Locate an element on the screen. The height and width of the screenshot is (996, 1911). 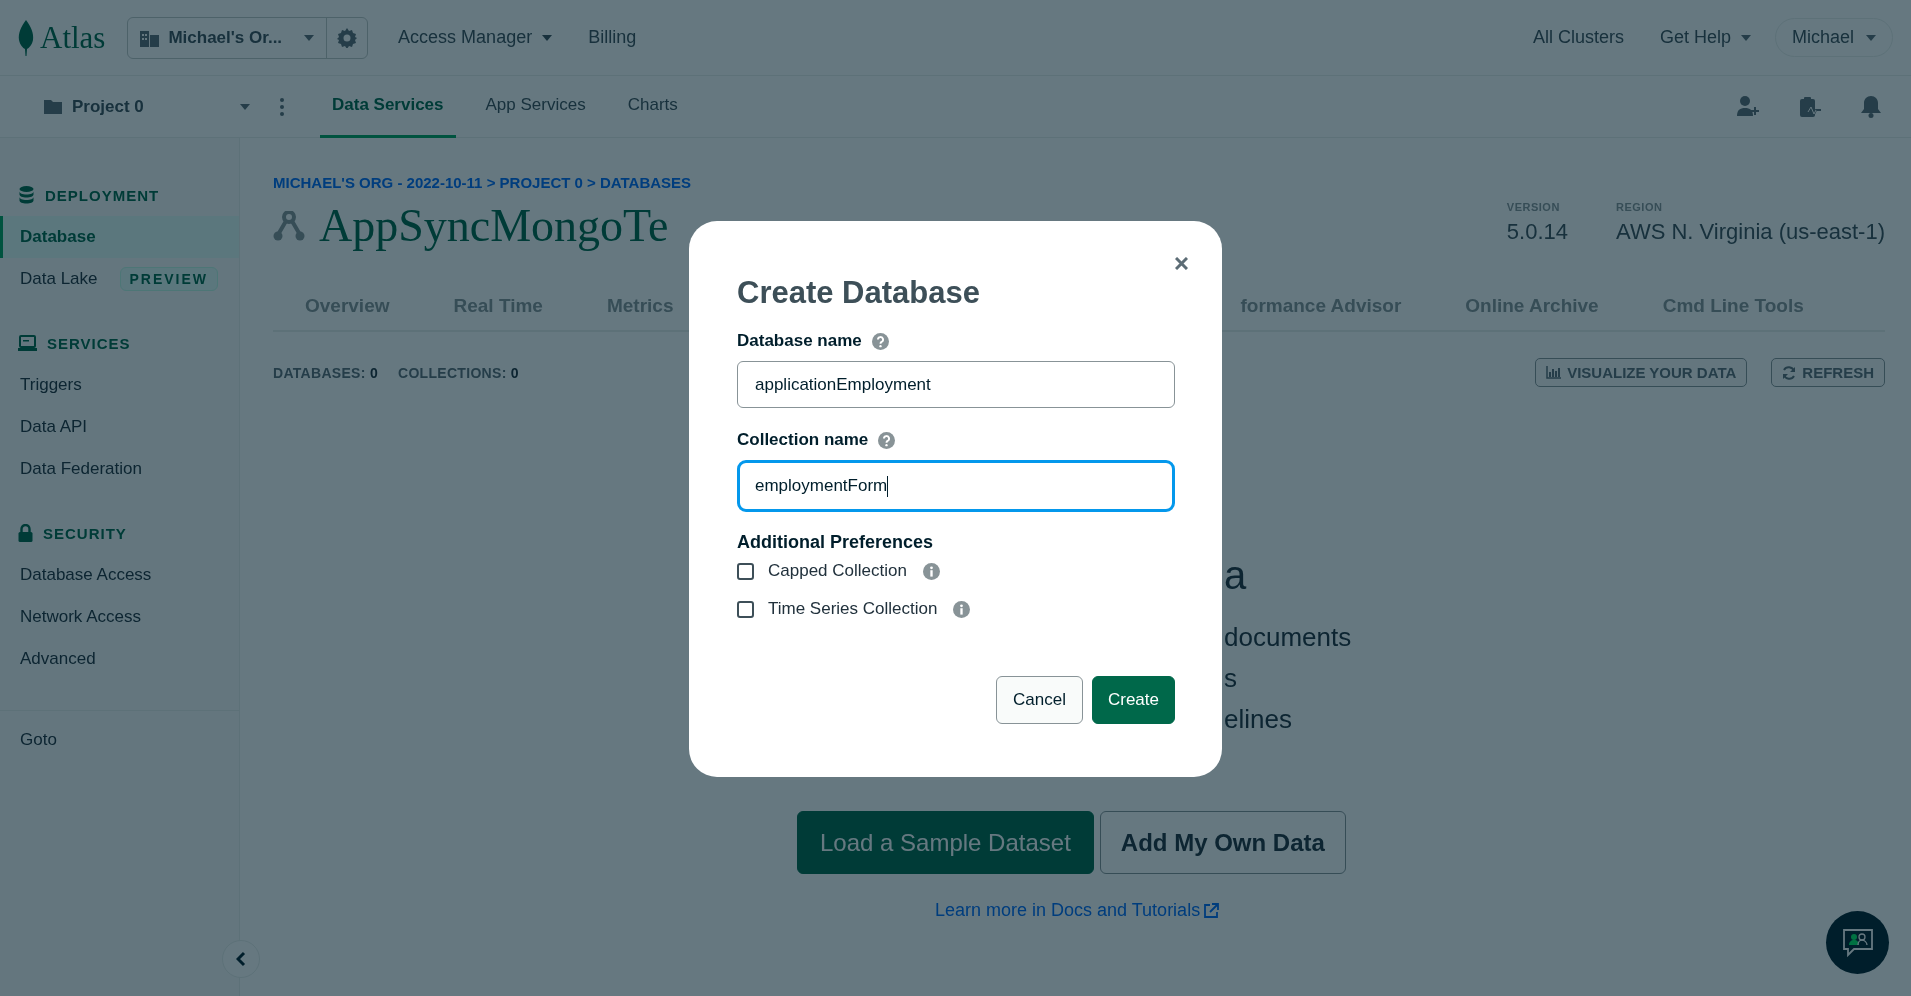
sidebar-item: Data Federation is located at coordinates (119, 469).